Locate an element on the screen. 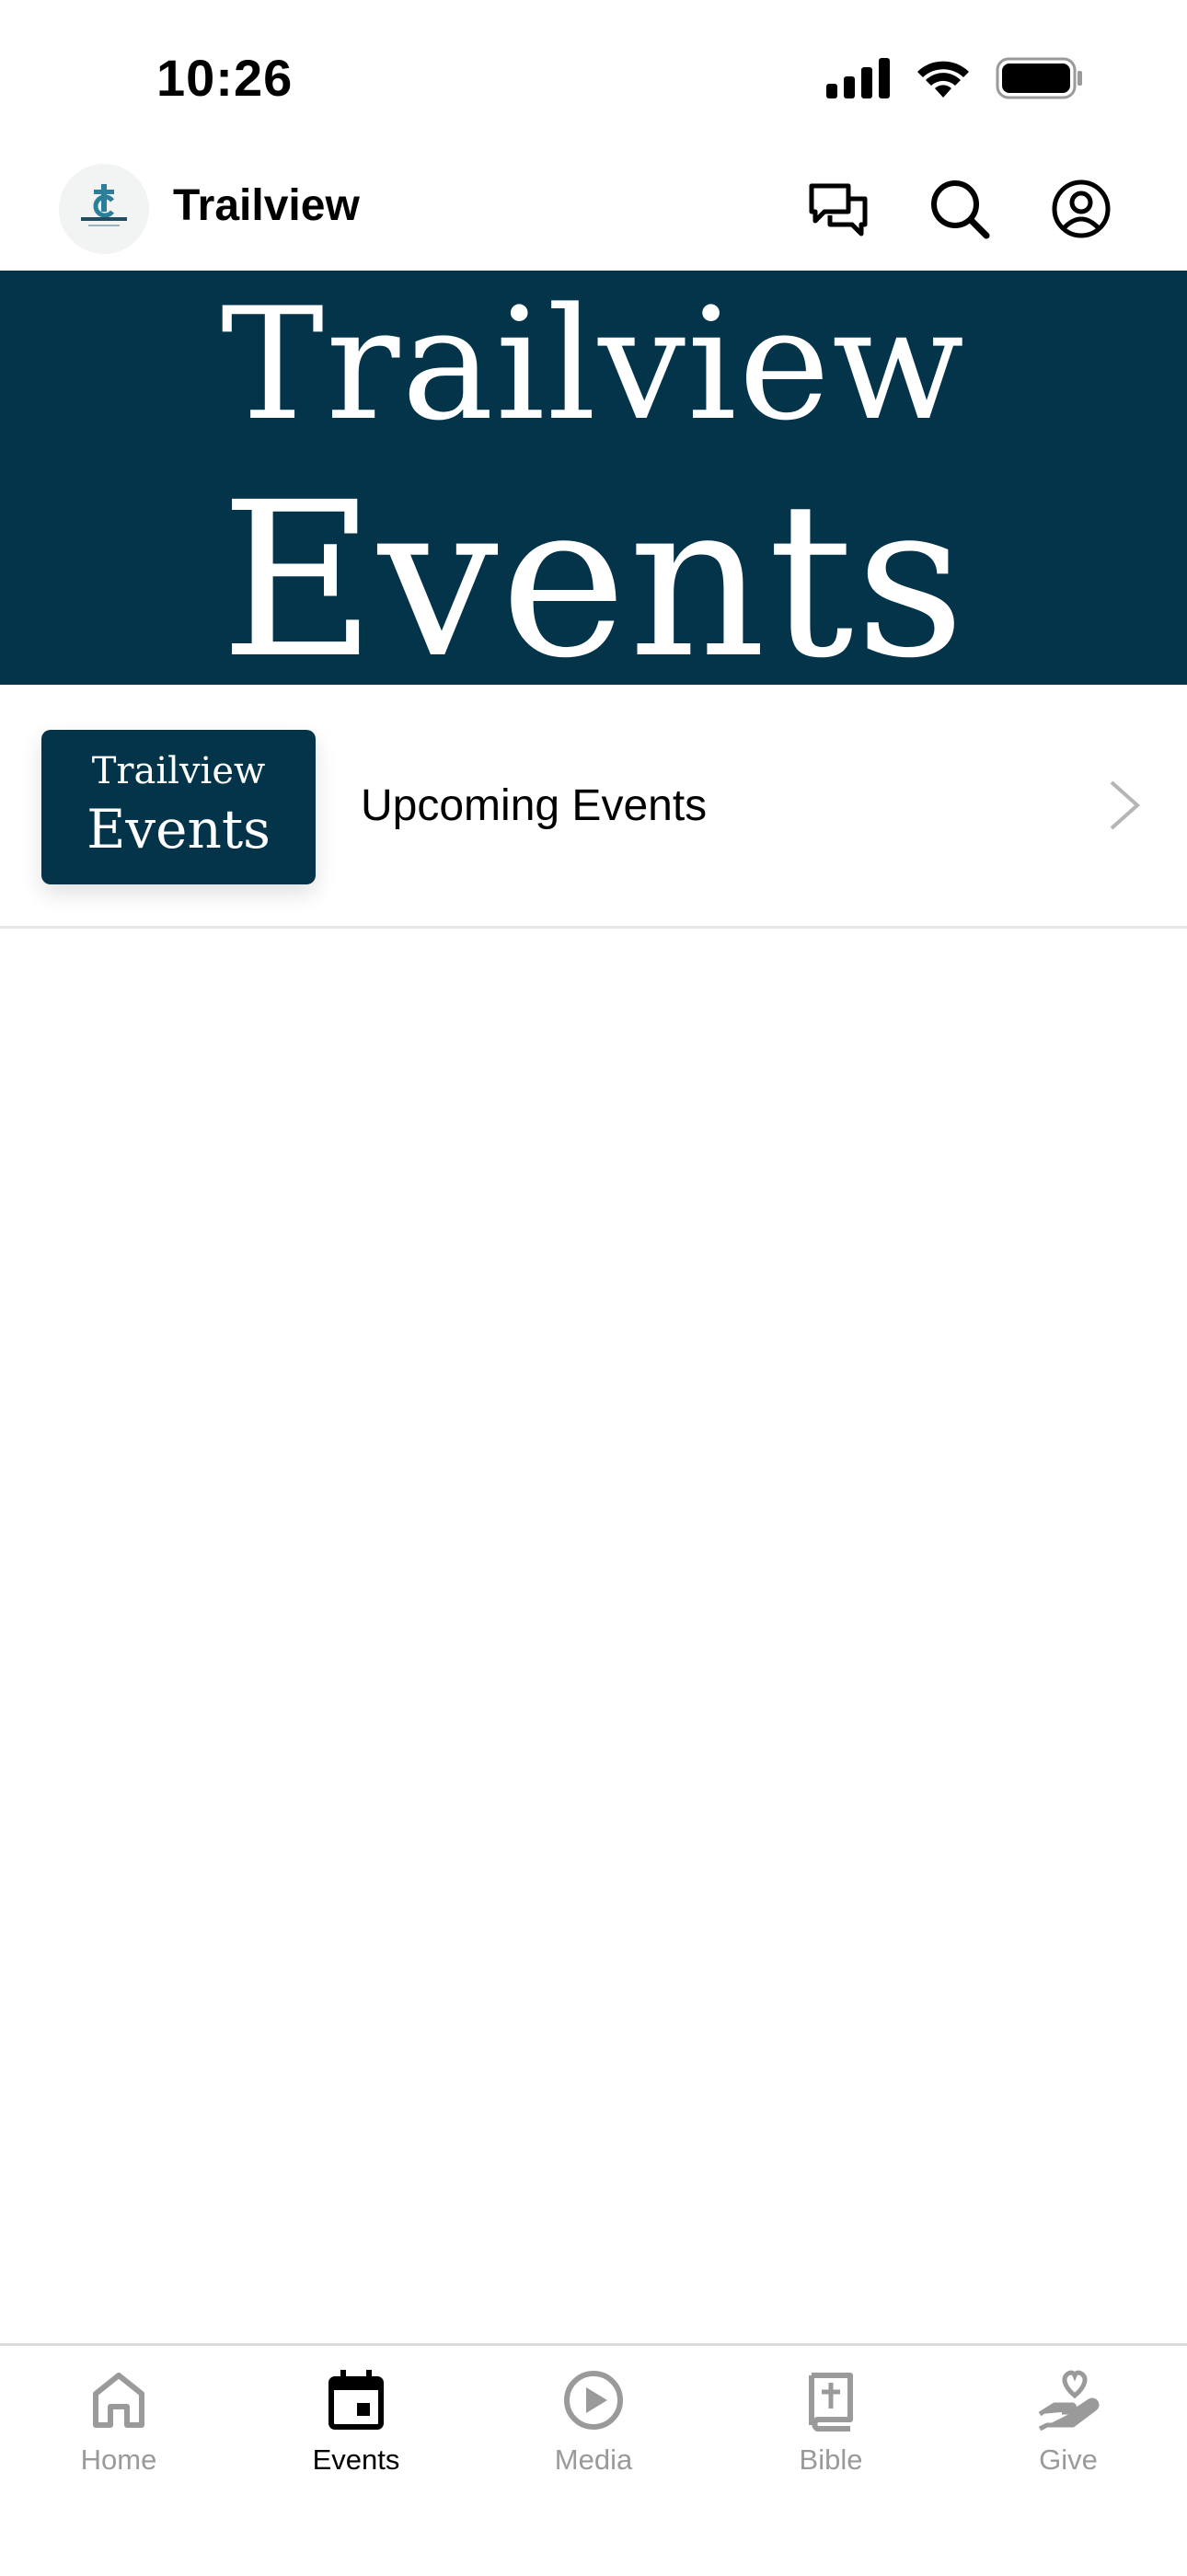  tab-media-label: Media is located at coordinates (593, 2460).